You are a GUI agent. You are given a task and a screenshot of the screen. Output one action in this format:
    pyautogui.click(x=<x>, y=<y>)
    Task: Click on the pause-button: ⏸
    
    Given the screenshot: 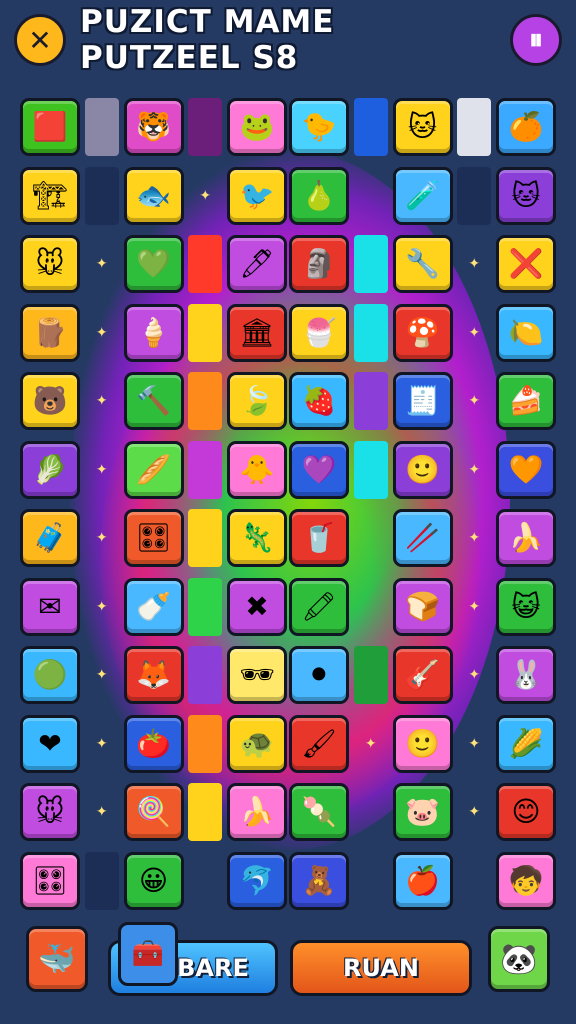 What is the action you would take?
    pyautogui.click(x=536, y=40)
    